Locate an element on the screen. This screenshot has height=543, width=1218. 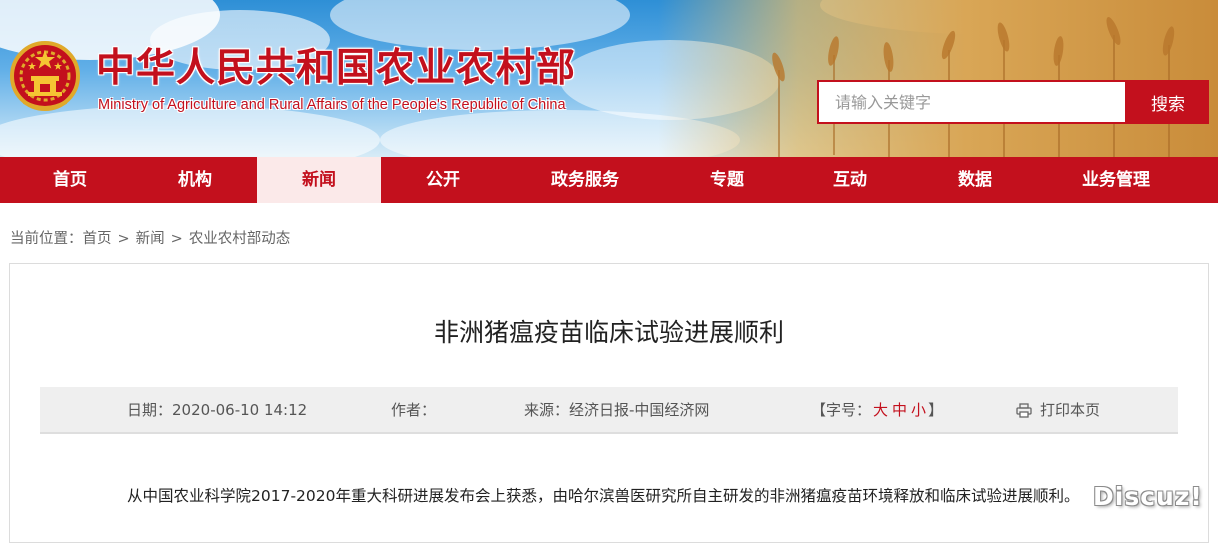
wheat-field-decoration is located at coordinates (938, 78).